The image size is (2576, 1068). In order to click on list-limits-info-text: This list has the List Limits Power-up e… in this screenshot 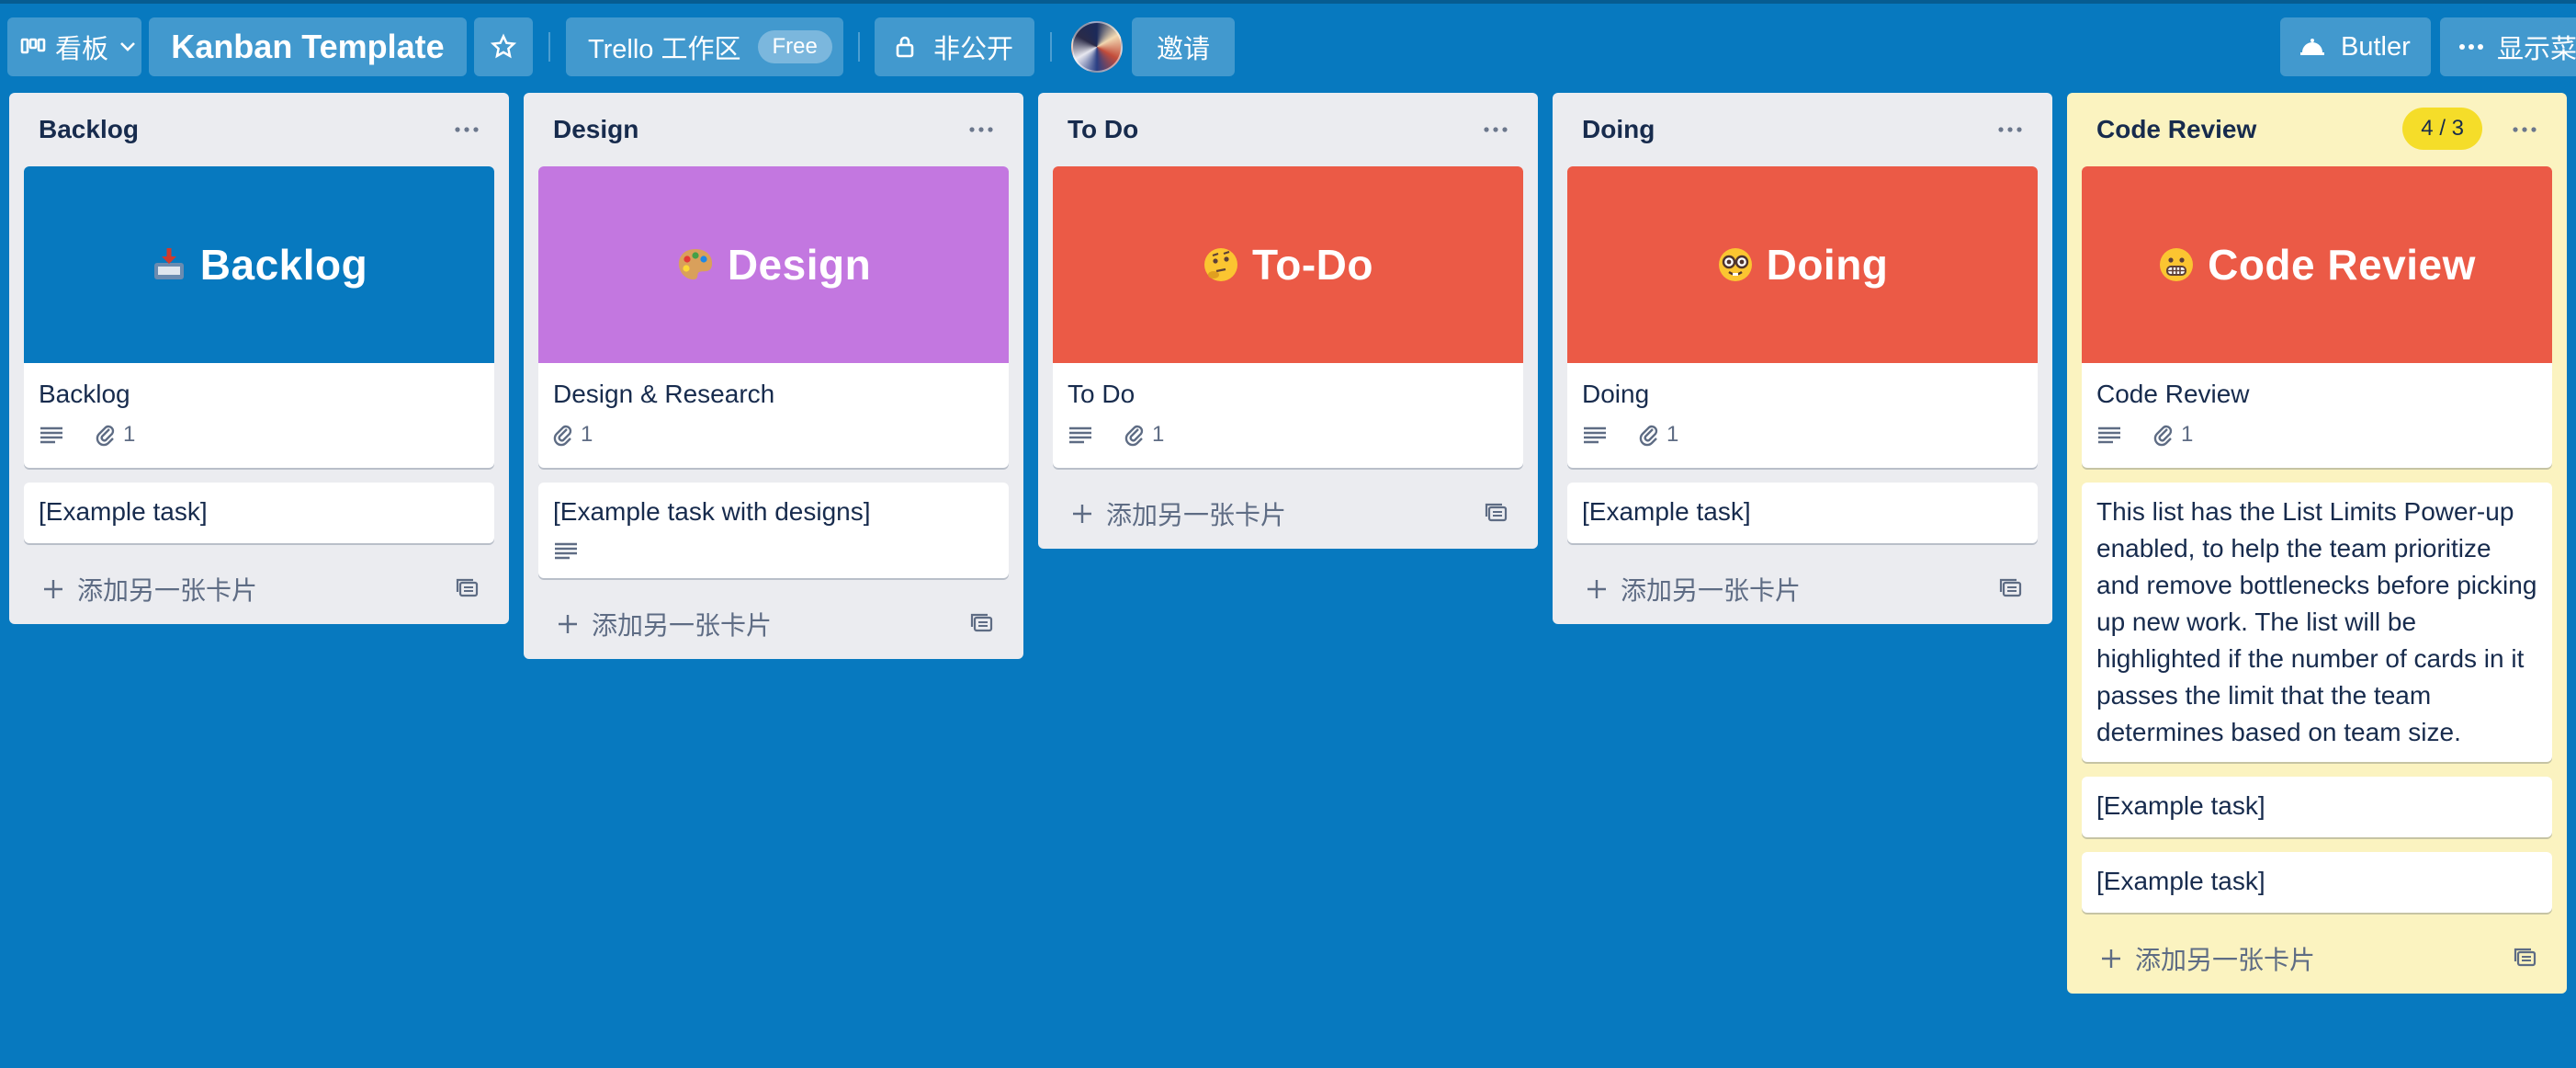, I will do `click(2316, 622)`.